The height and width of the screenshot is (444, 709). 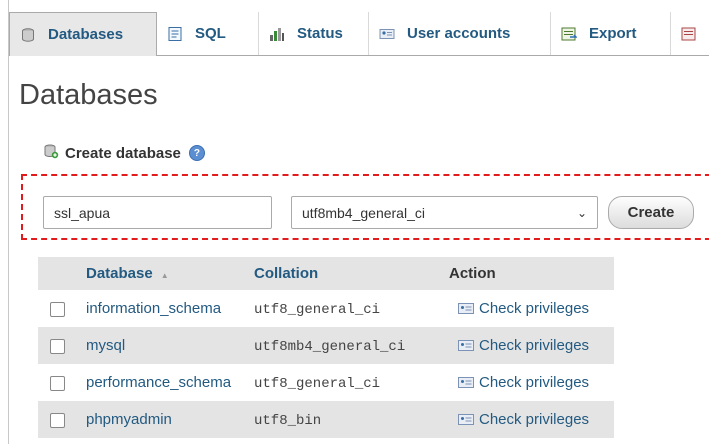 I want to click on create-database-label: Create database, so click(x=123, y=153).